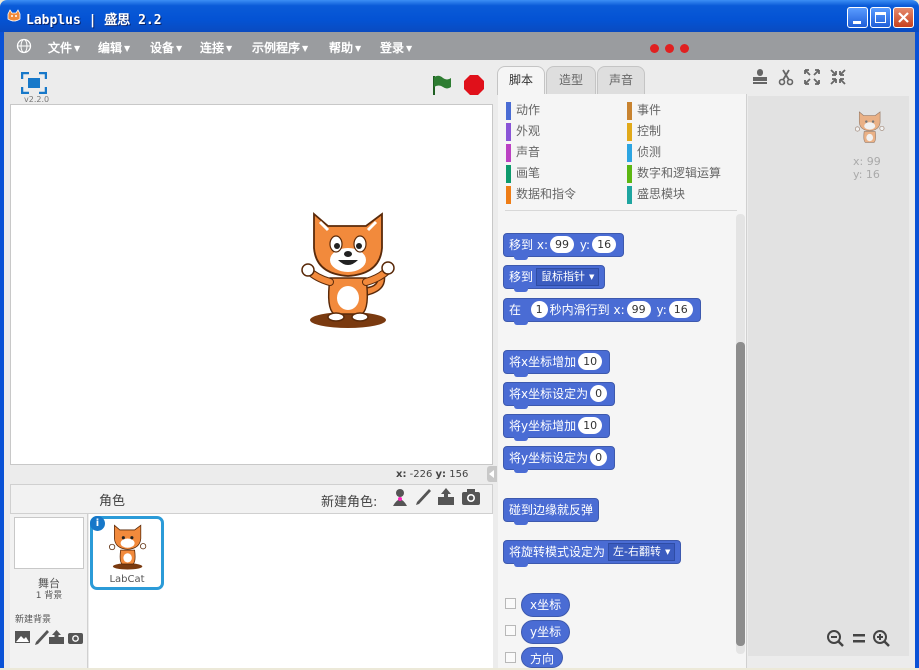  Describe the element at coordinates (551, 511) in the screenshot. I see `block-bounce: 碰到边缘就反弹` at that location.